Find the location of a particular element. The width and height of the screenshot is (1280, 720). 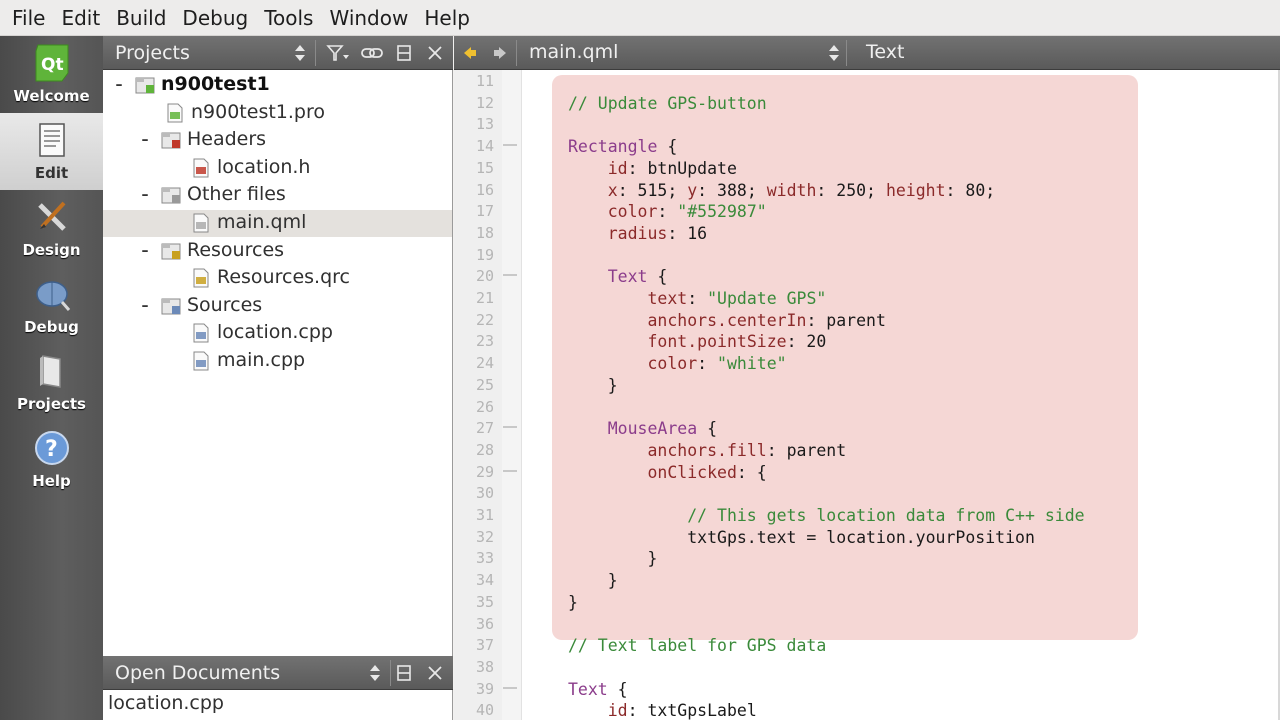

line-number: 23 is located at coordinates (484, 341).